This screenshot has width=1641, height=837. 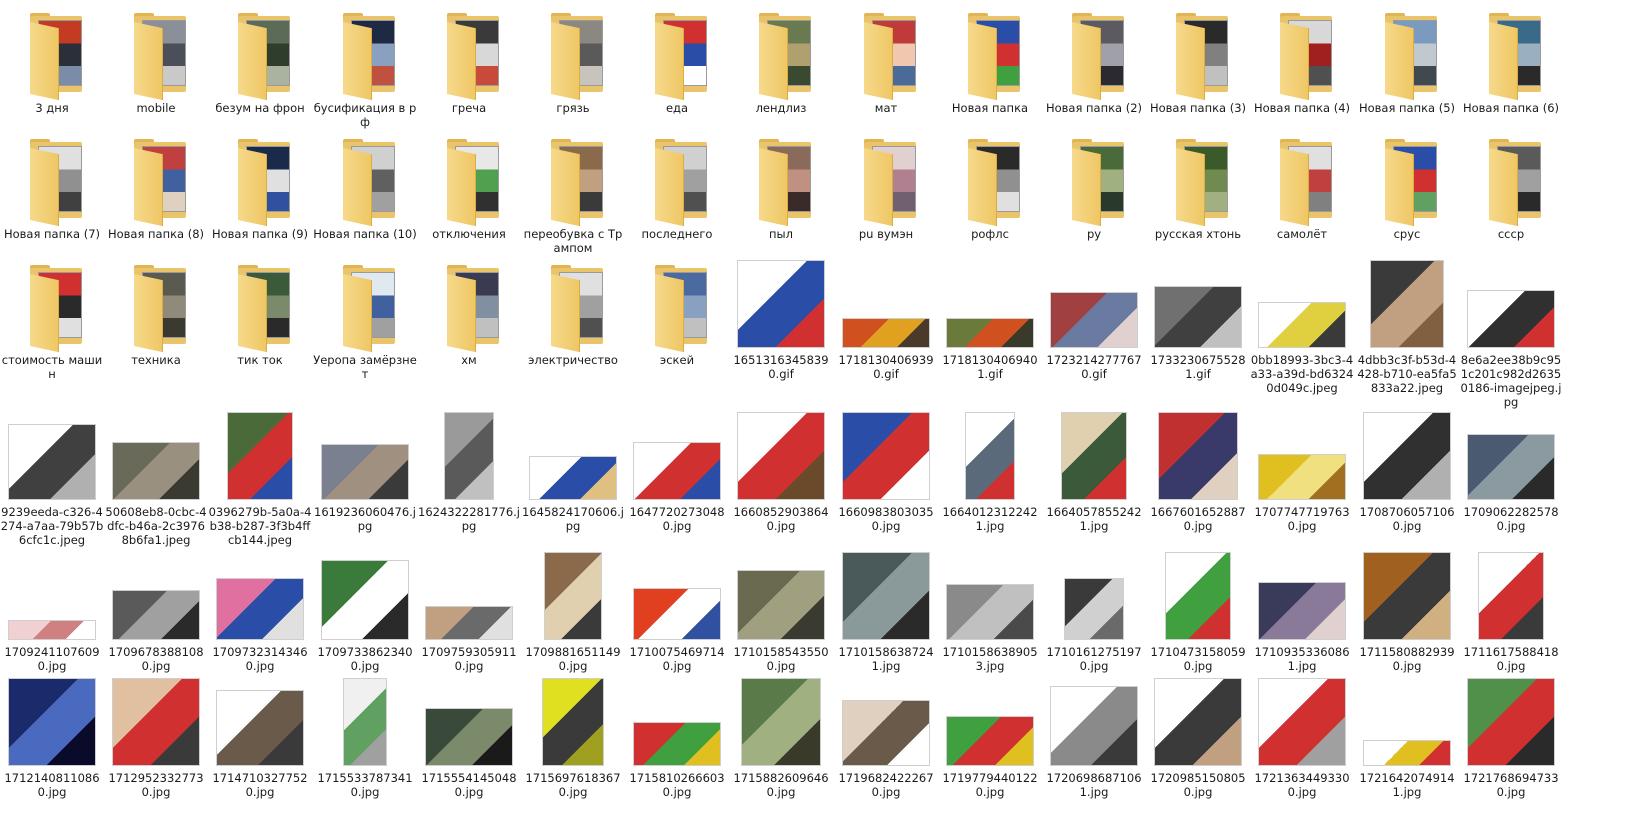 What do you see at coordinates (1511, 470) in the screenshot?
I see `image-file-item: 17090622825780.jpg` at bounding box center [1511, 470].